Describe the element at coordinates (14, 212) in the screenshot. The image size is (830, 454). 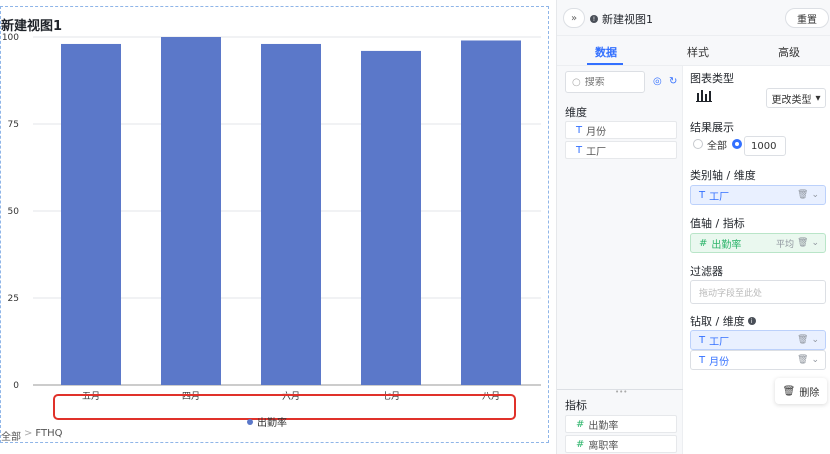
I see `y-tick-label: 50` at that location.